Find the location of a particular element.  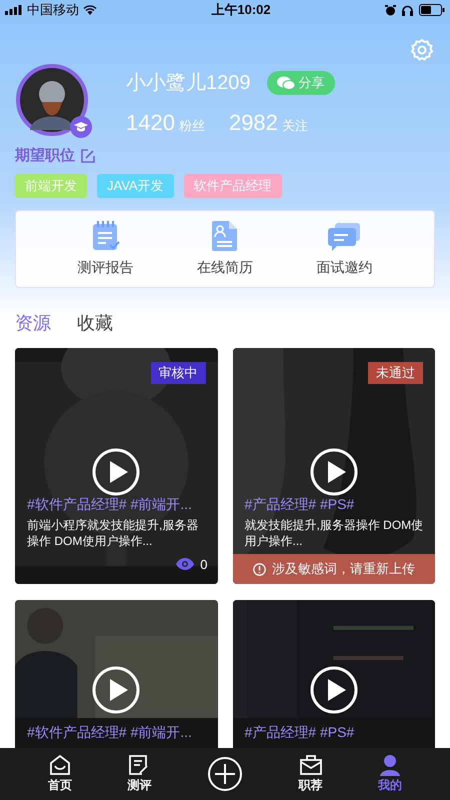

following-label: 关注 is located at coordinates (295, 126).